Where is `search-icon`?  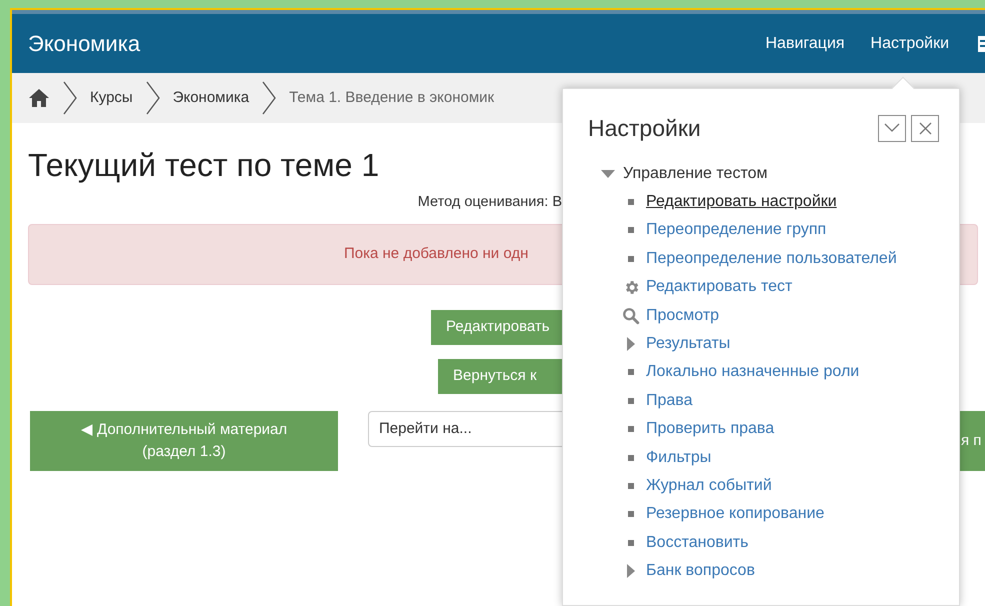 search-icon is located at coordinates (631, 315).